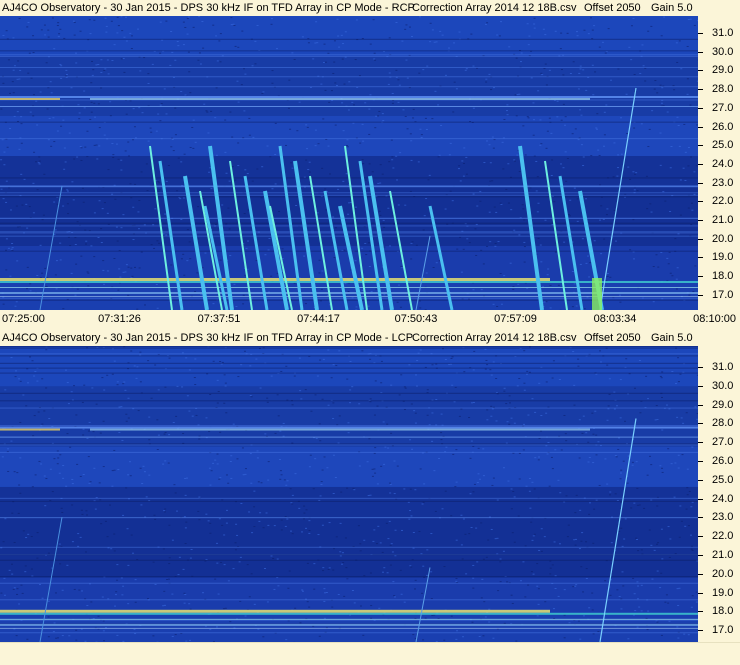  I want to click on tick-text: 31.0, so click(722, 367).